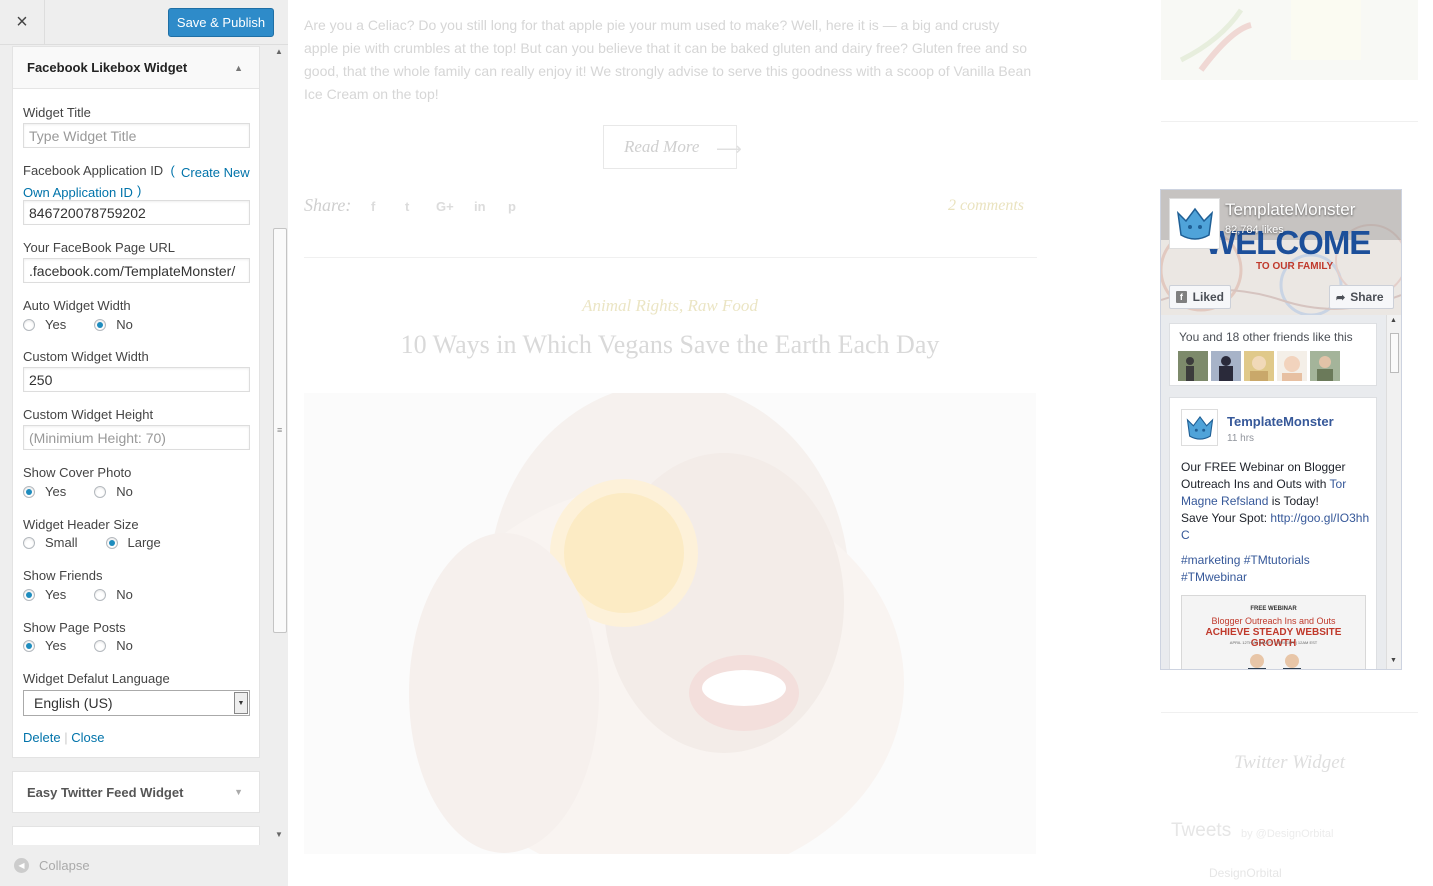 This screenshot has height=886, width=1433. What do you see at coordinates (144, 542) in the screenshot?
I see `radio-label-large: Large` at bounding box center [144, 542].